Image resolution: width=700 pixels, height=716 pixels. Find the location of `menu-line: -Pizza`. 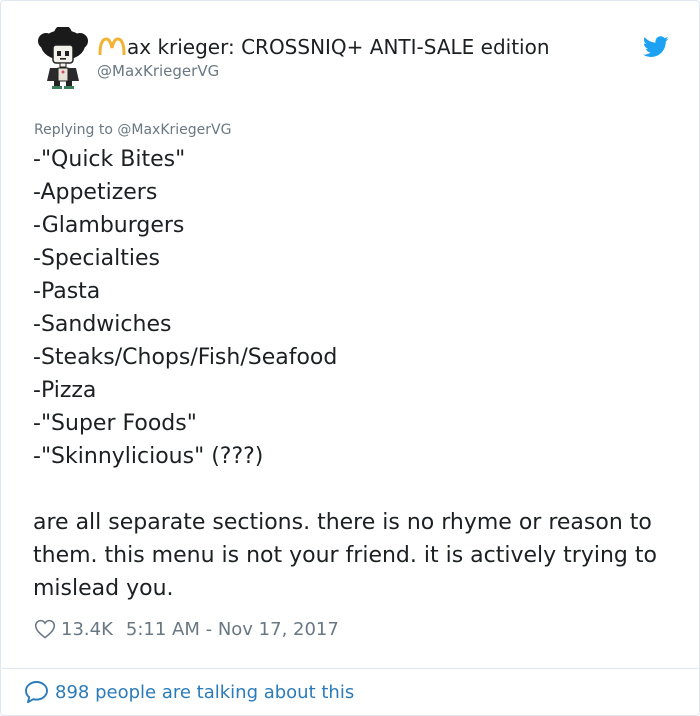

menu-line: -Pizza is located at coordinates (65, 390).